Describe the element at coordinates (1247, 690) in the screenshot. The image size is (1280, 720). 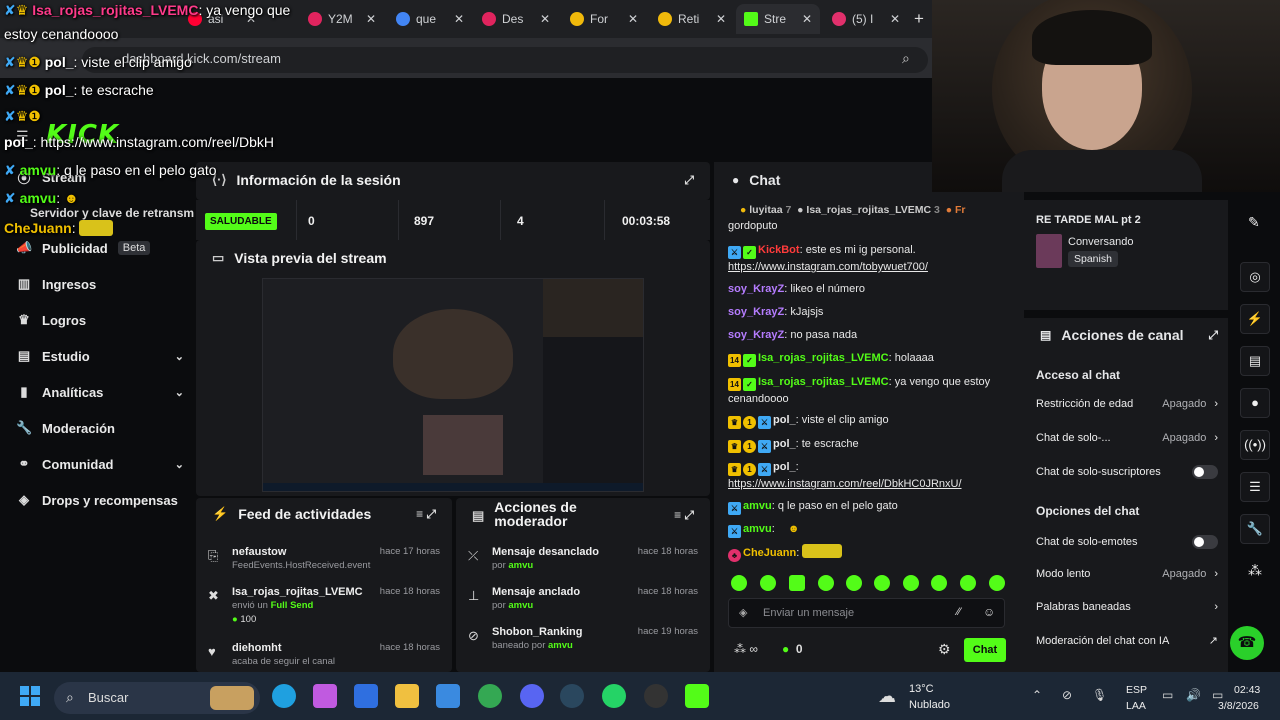
I see `clock-time: 02:43` at that location.